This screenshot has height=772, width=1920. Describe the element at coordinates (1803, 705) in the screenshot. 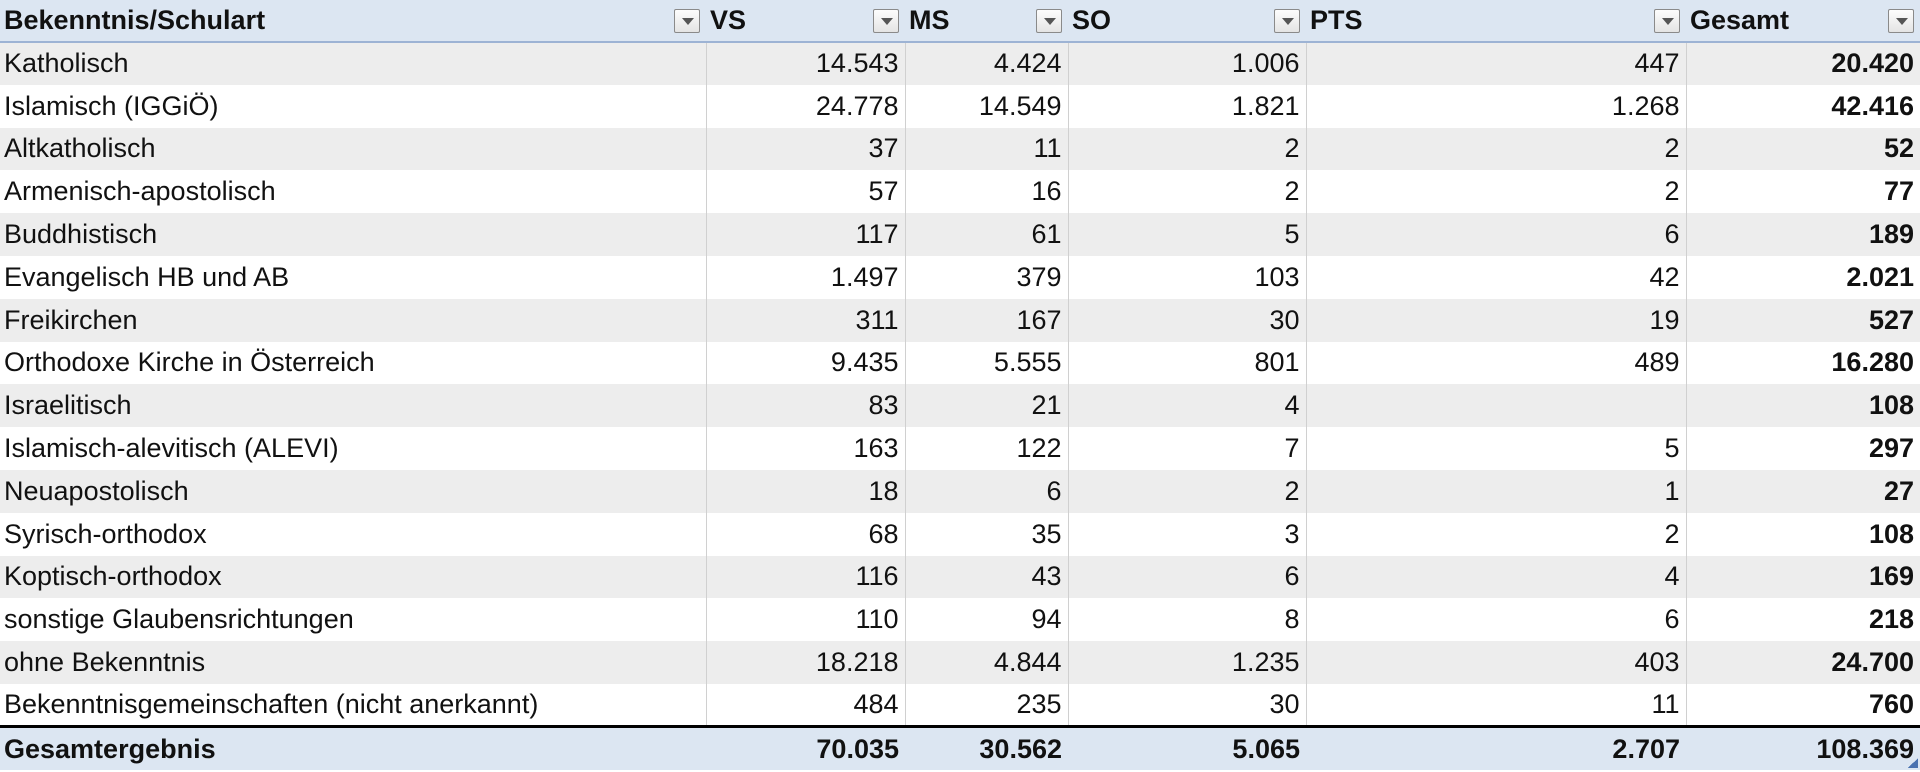

I see `cell-gesamt: 760` at that location.